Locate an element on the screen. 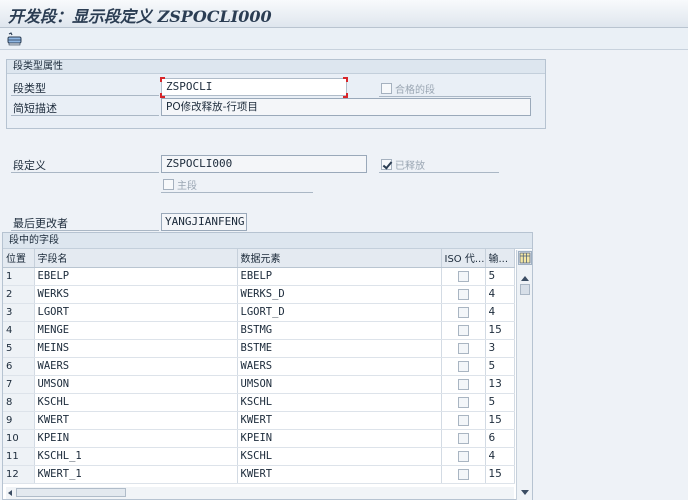  horizontal-scrollbar is located at coordinates (260, 493).